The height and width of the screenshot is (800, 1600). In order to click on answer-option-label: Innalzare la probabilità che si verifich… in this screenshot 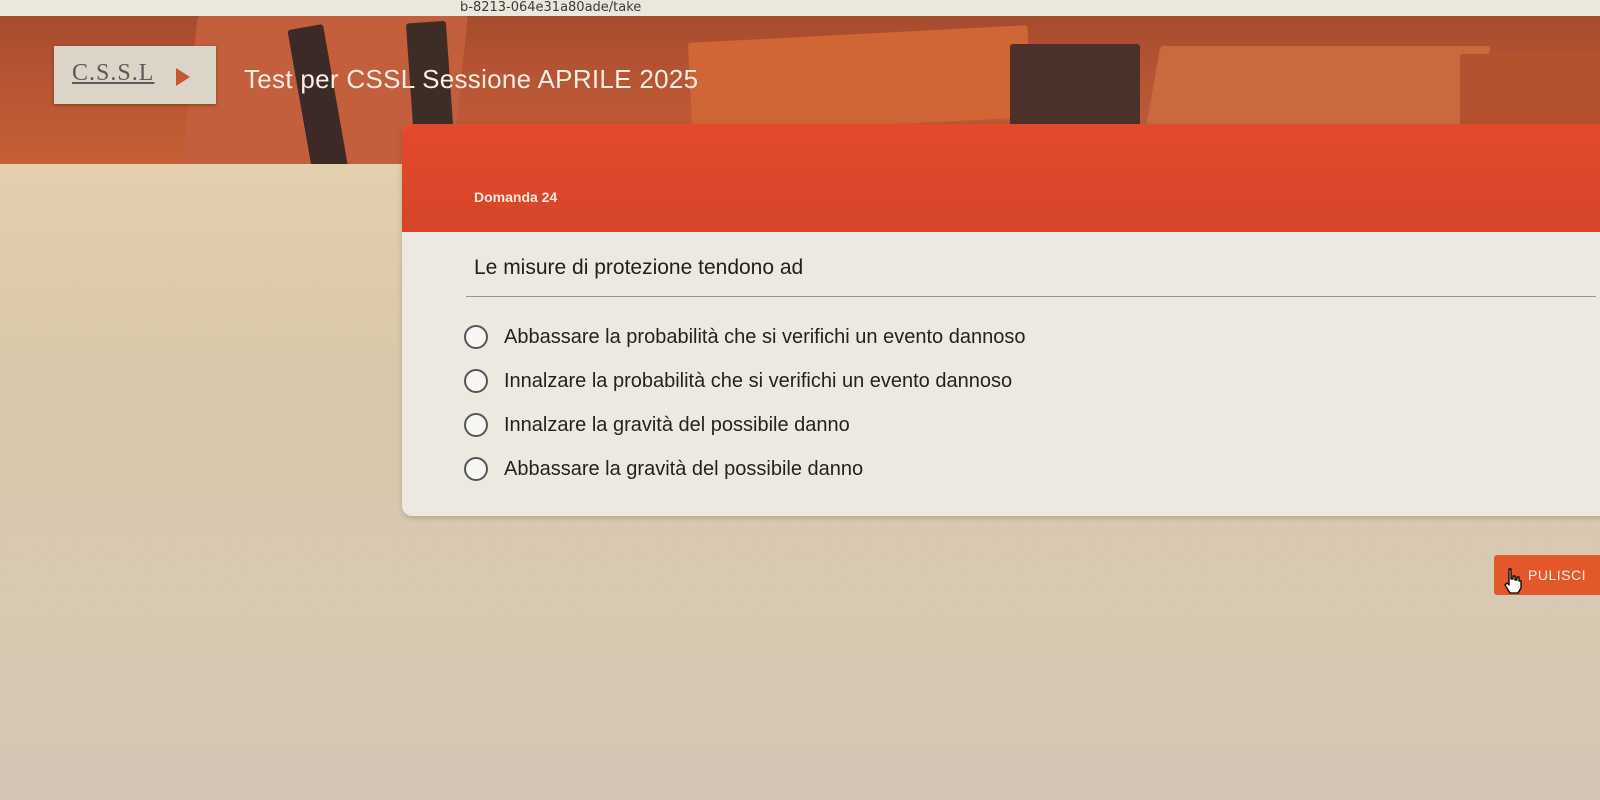, I will do `click(758, 380)`.